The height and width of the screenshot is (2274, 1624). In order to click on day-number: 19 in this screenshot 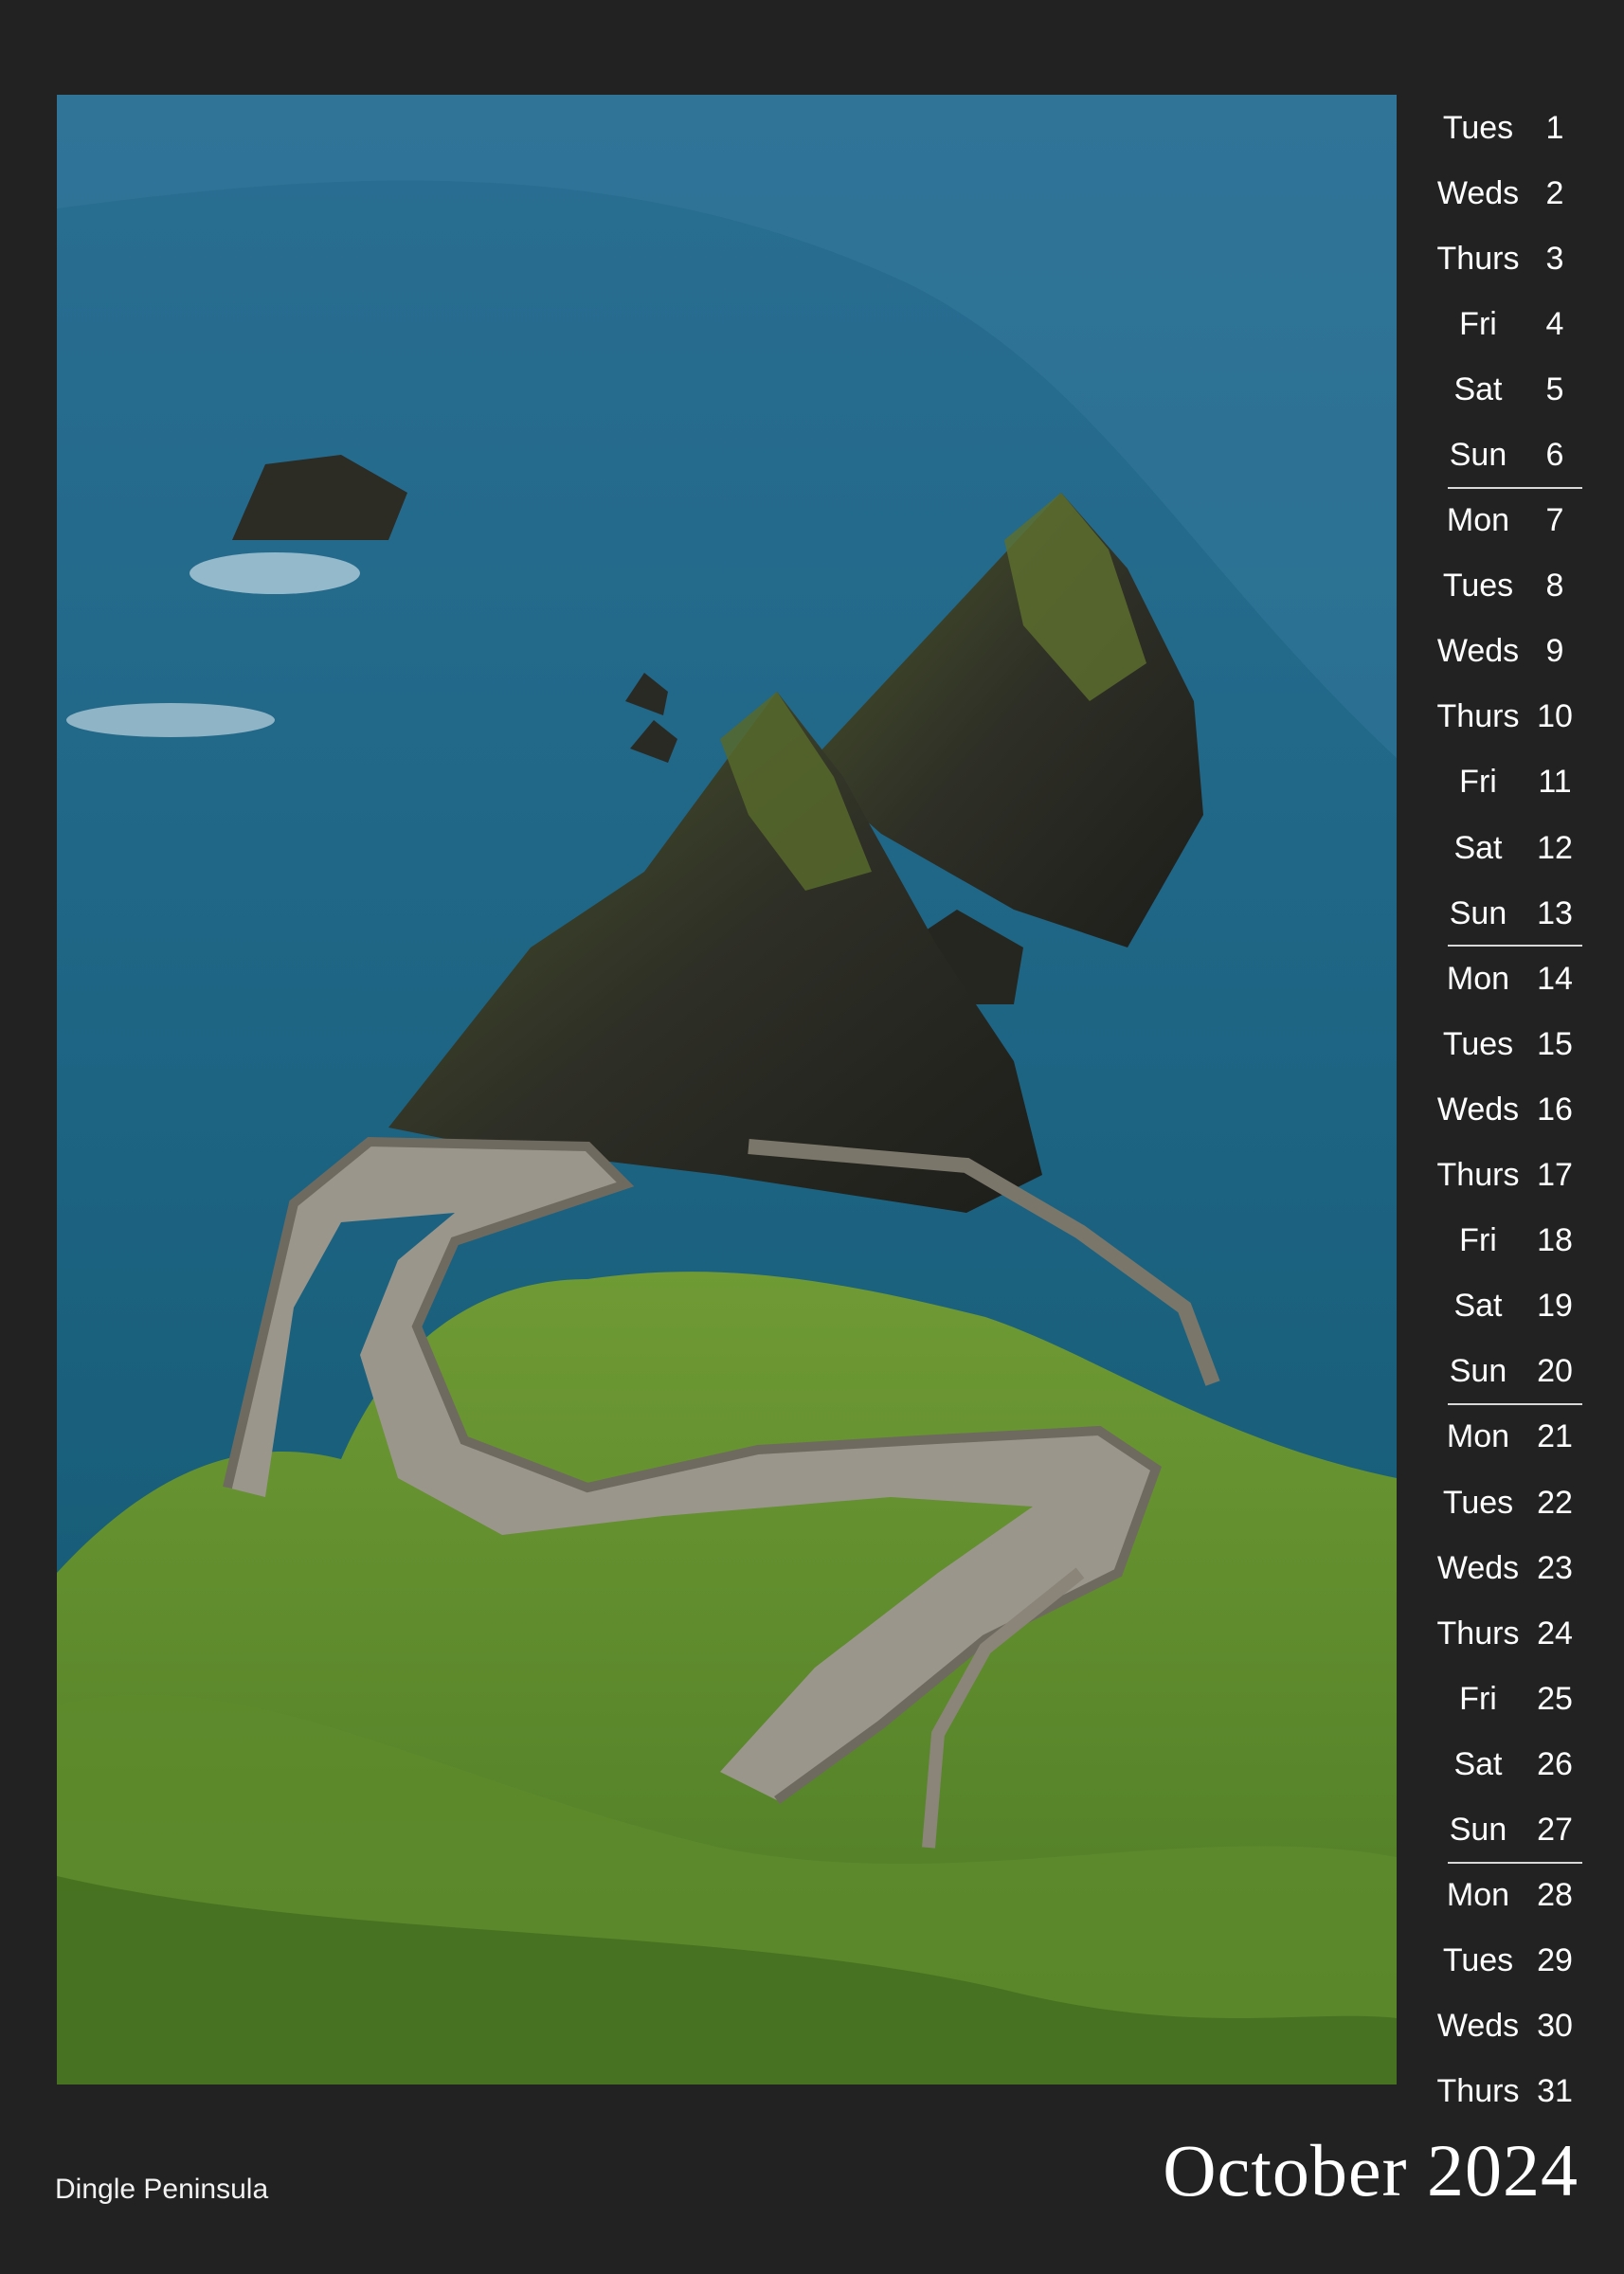, I will do `click(1555, 1307)`.